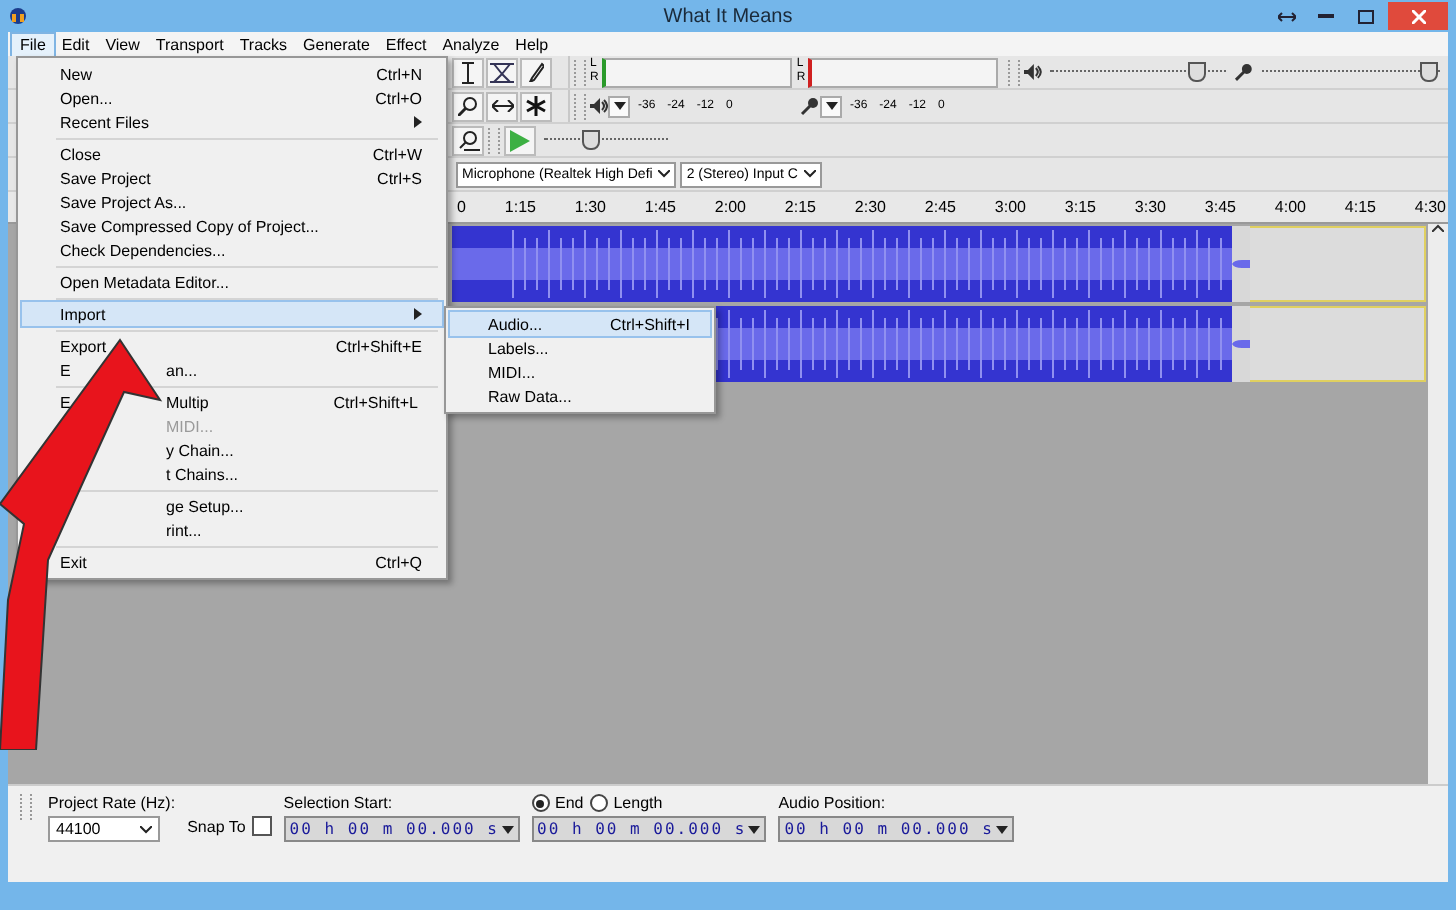  Describe the element at coordinates (18, 16) in the screenshot. I see `app-icon` at that location.